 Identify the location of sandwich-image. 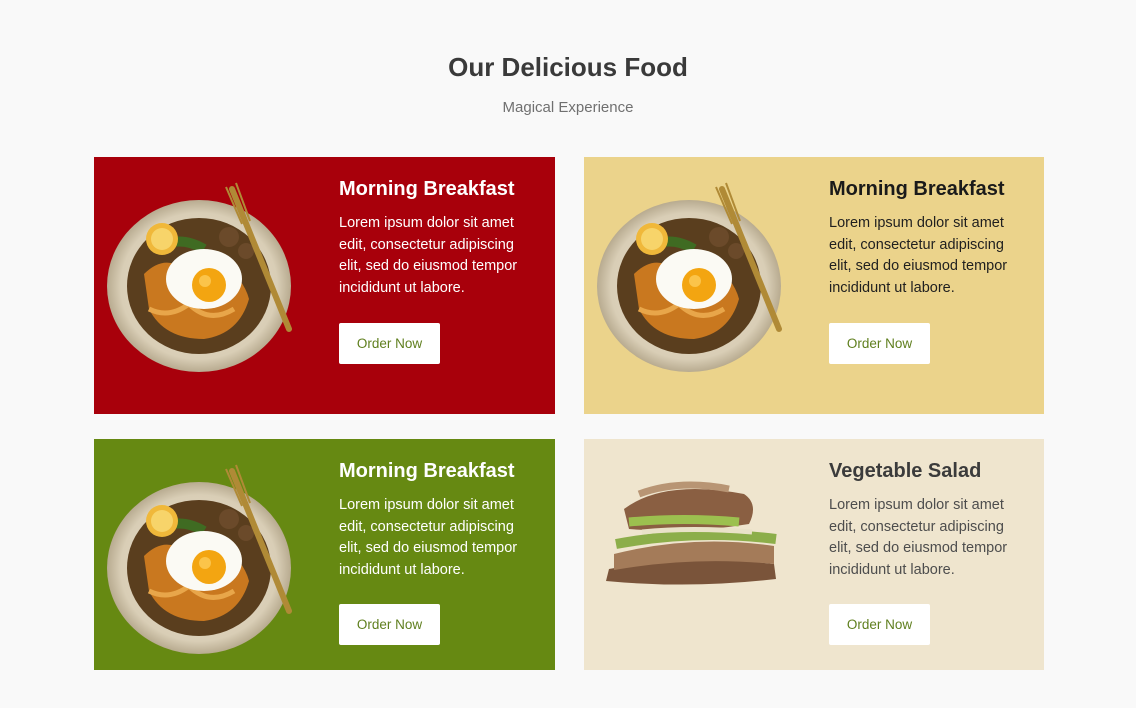
(694, 572).